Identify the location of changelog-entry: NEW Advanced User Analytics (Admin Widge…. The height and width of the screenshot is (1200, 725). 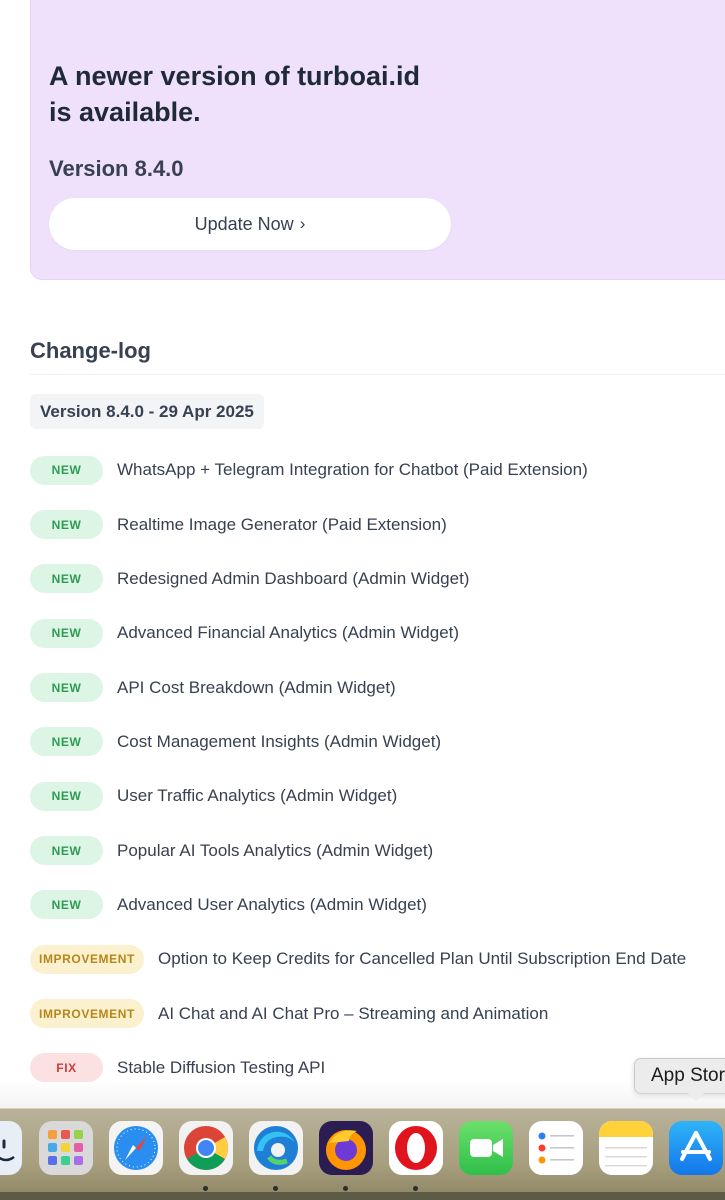
(377, 905).